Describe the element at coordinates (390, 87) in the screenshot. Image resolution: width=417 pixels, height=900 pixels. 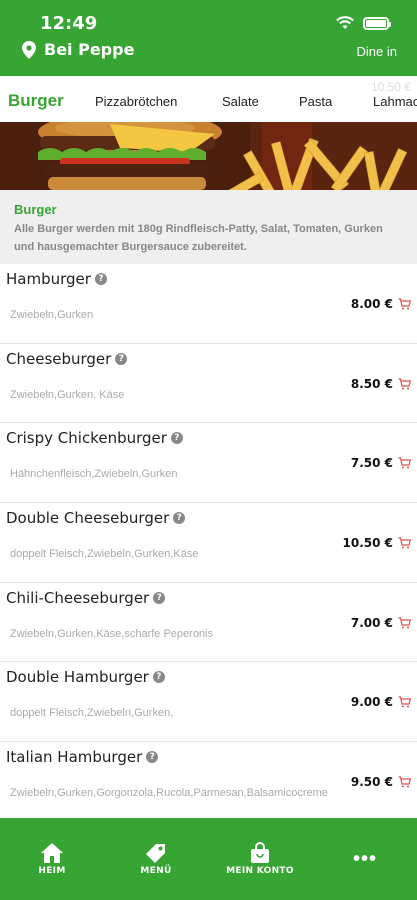
I see `ghost-price: 10.50 €` at that location.